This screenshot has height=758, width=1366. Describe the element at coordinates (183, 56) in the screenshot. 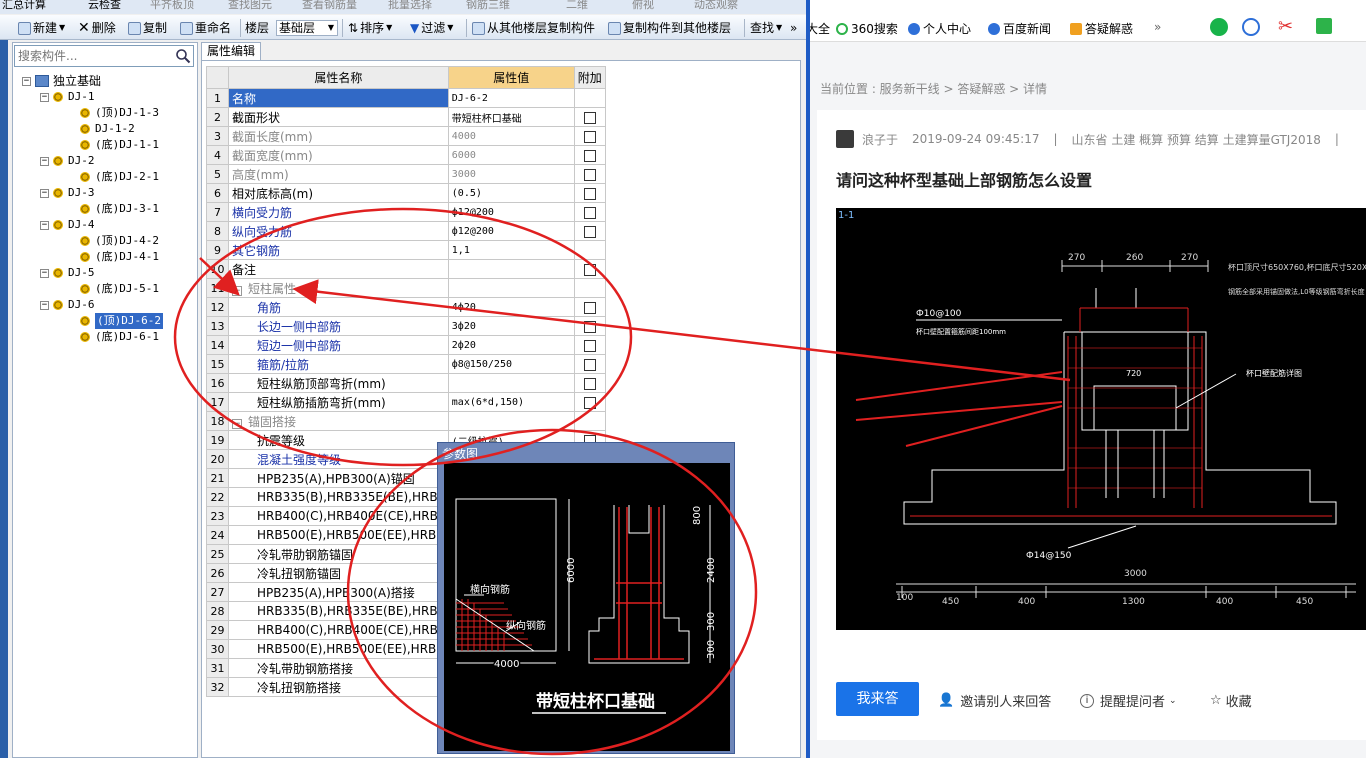

I see `search-icon` at that location.